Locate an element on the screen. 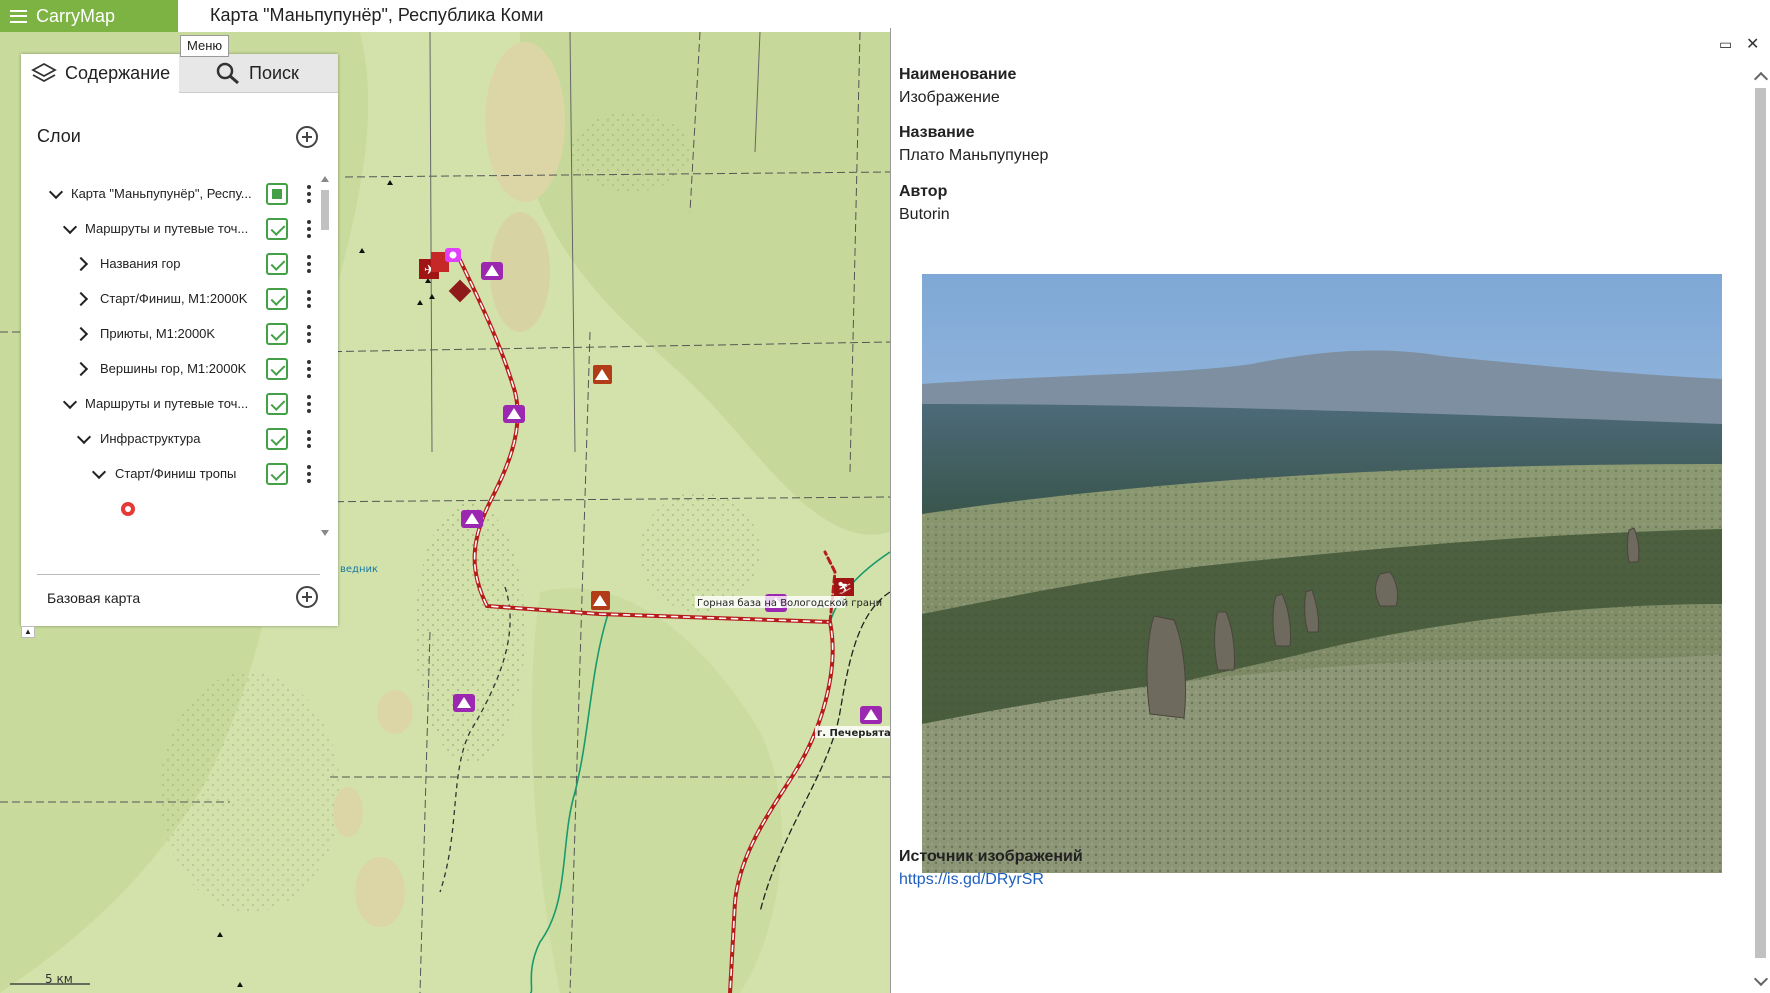 The image size is (1770, 993). map-label-peak: г. Печерьяталл is located at coordinates (853, 733).